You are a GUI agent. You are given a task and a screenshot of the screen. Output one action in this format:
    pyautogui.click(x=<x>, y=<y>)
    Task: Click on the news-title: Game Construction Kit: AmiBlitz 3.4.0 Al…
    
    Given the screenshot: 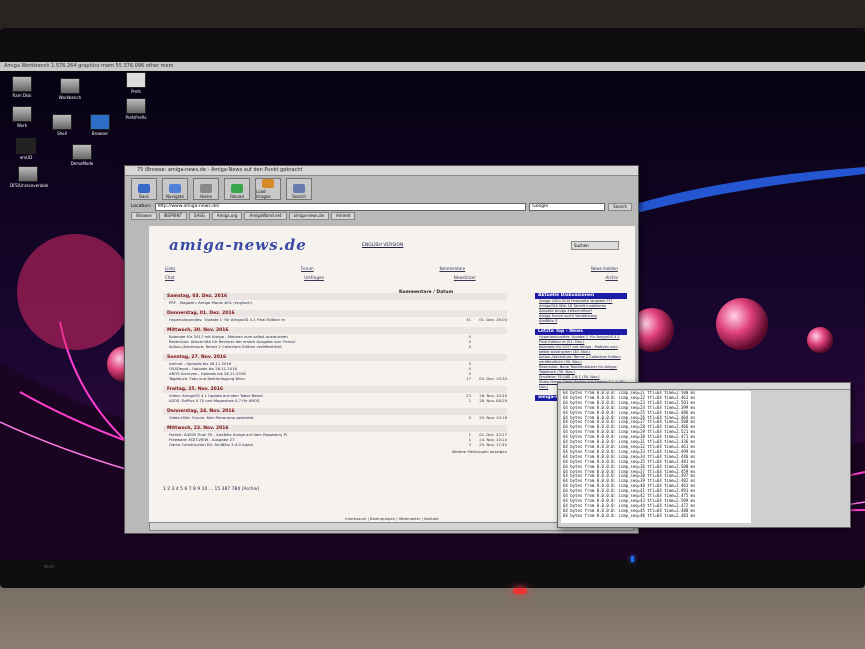 What is the action you would take?
    pyautogui.click(x=308, y=444)
    